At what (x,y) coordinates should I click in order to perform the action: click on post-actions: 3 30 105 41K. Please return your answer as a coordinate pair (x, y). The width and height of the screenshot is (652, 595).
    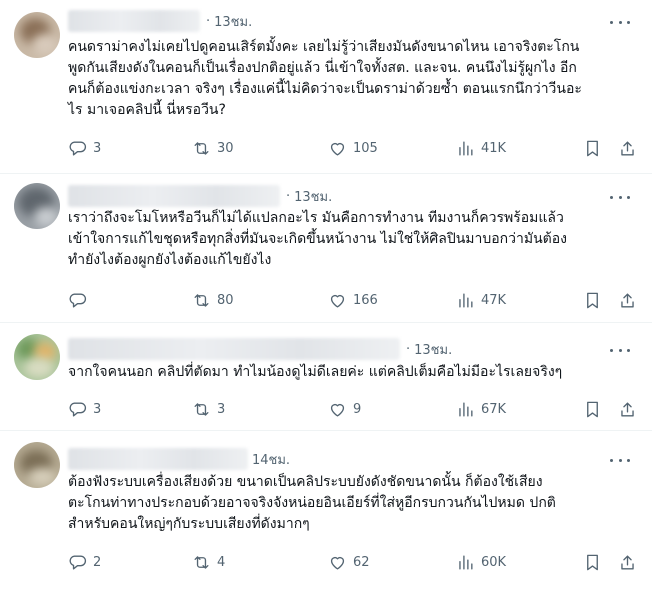
    Looking at the image, I should click on (354, 148).